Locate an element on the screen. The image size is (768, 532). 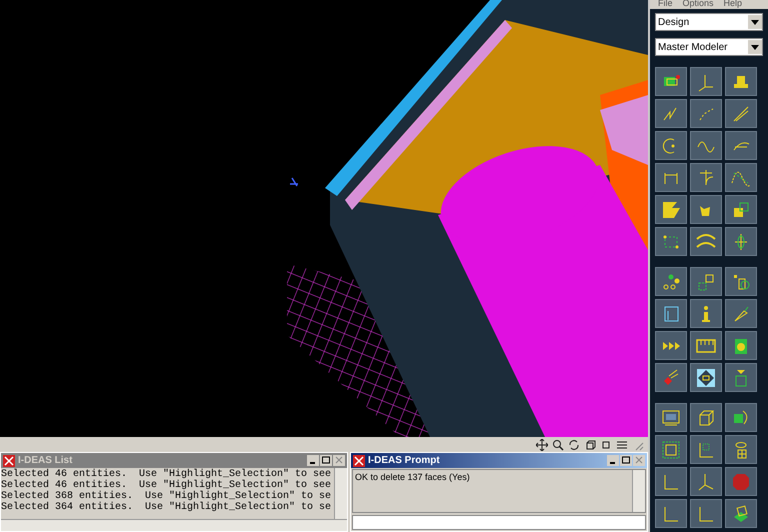
window-title: I-DEAS List is located at coordinates (45, 460).